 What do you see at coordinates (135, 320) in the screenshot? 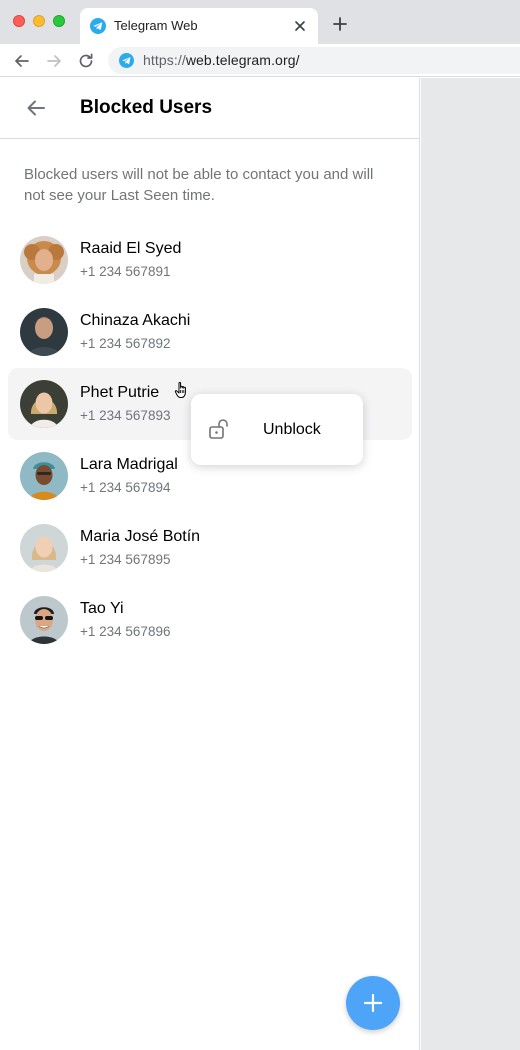
I see `user-name: Chinaza Akachi` at bounding box center [135, 320].